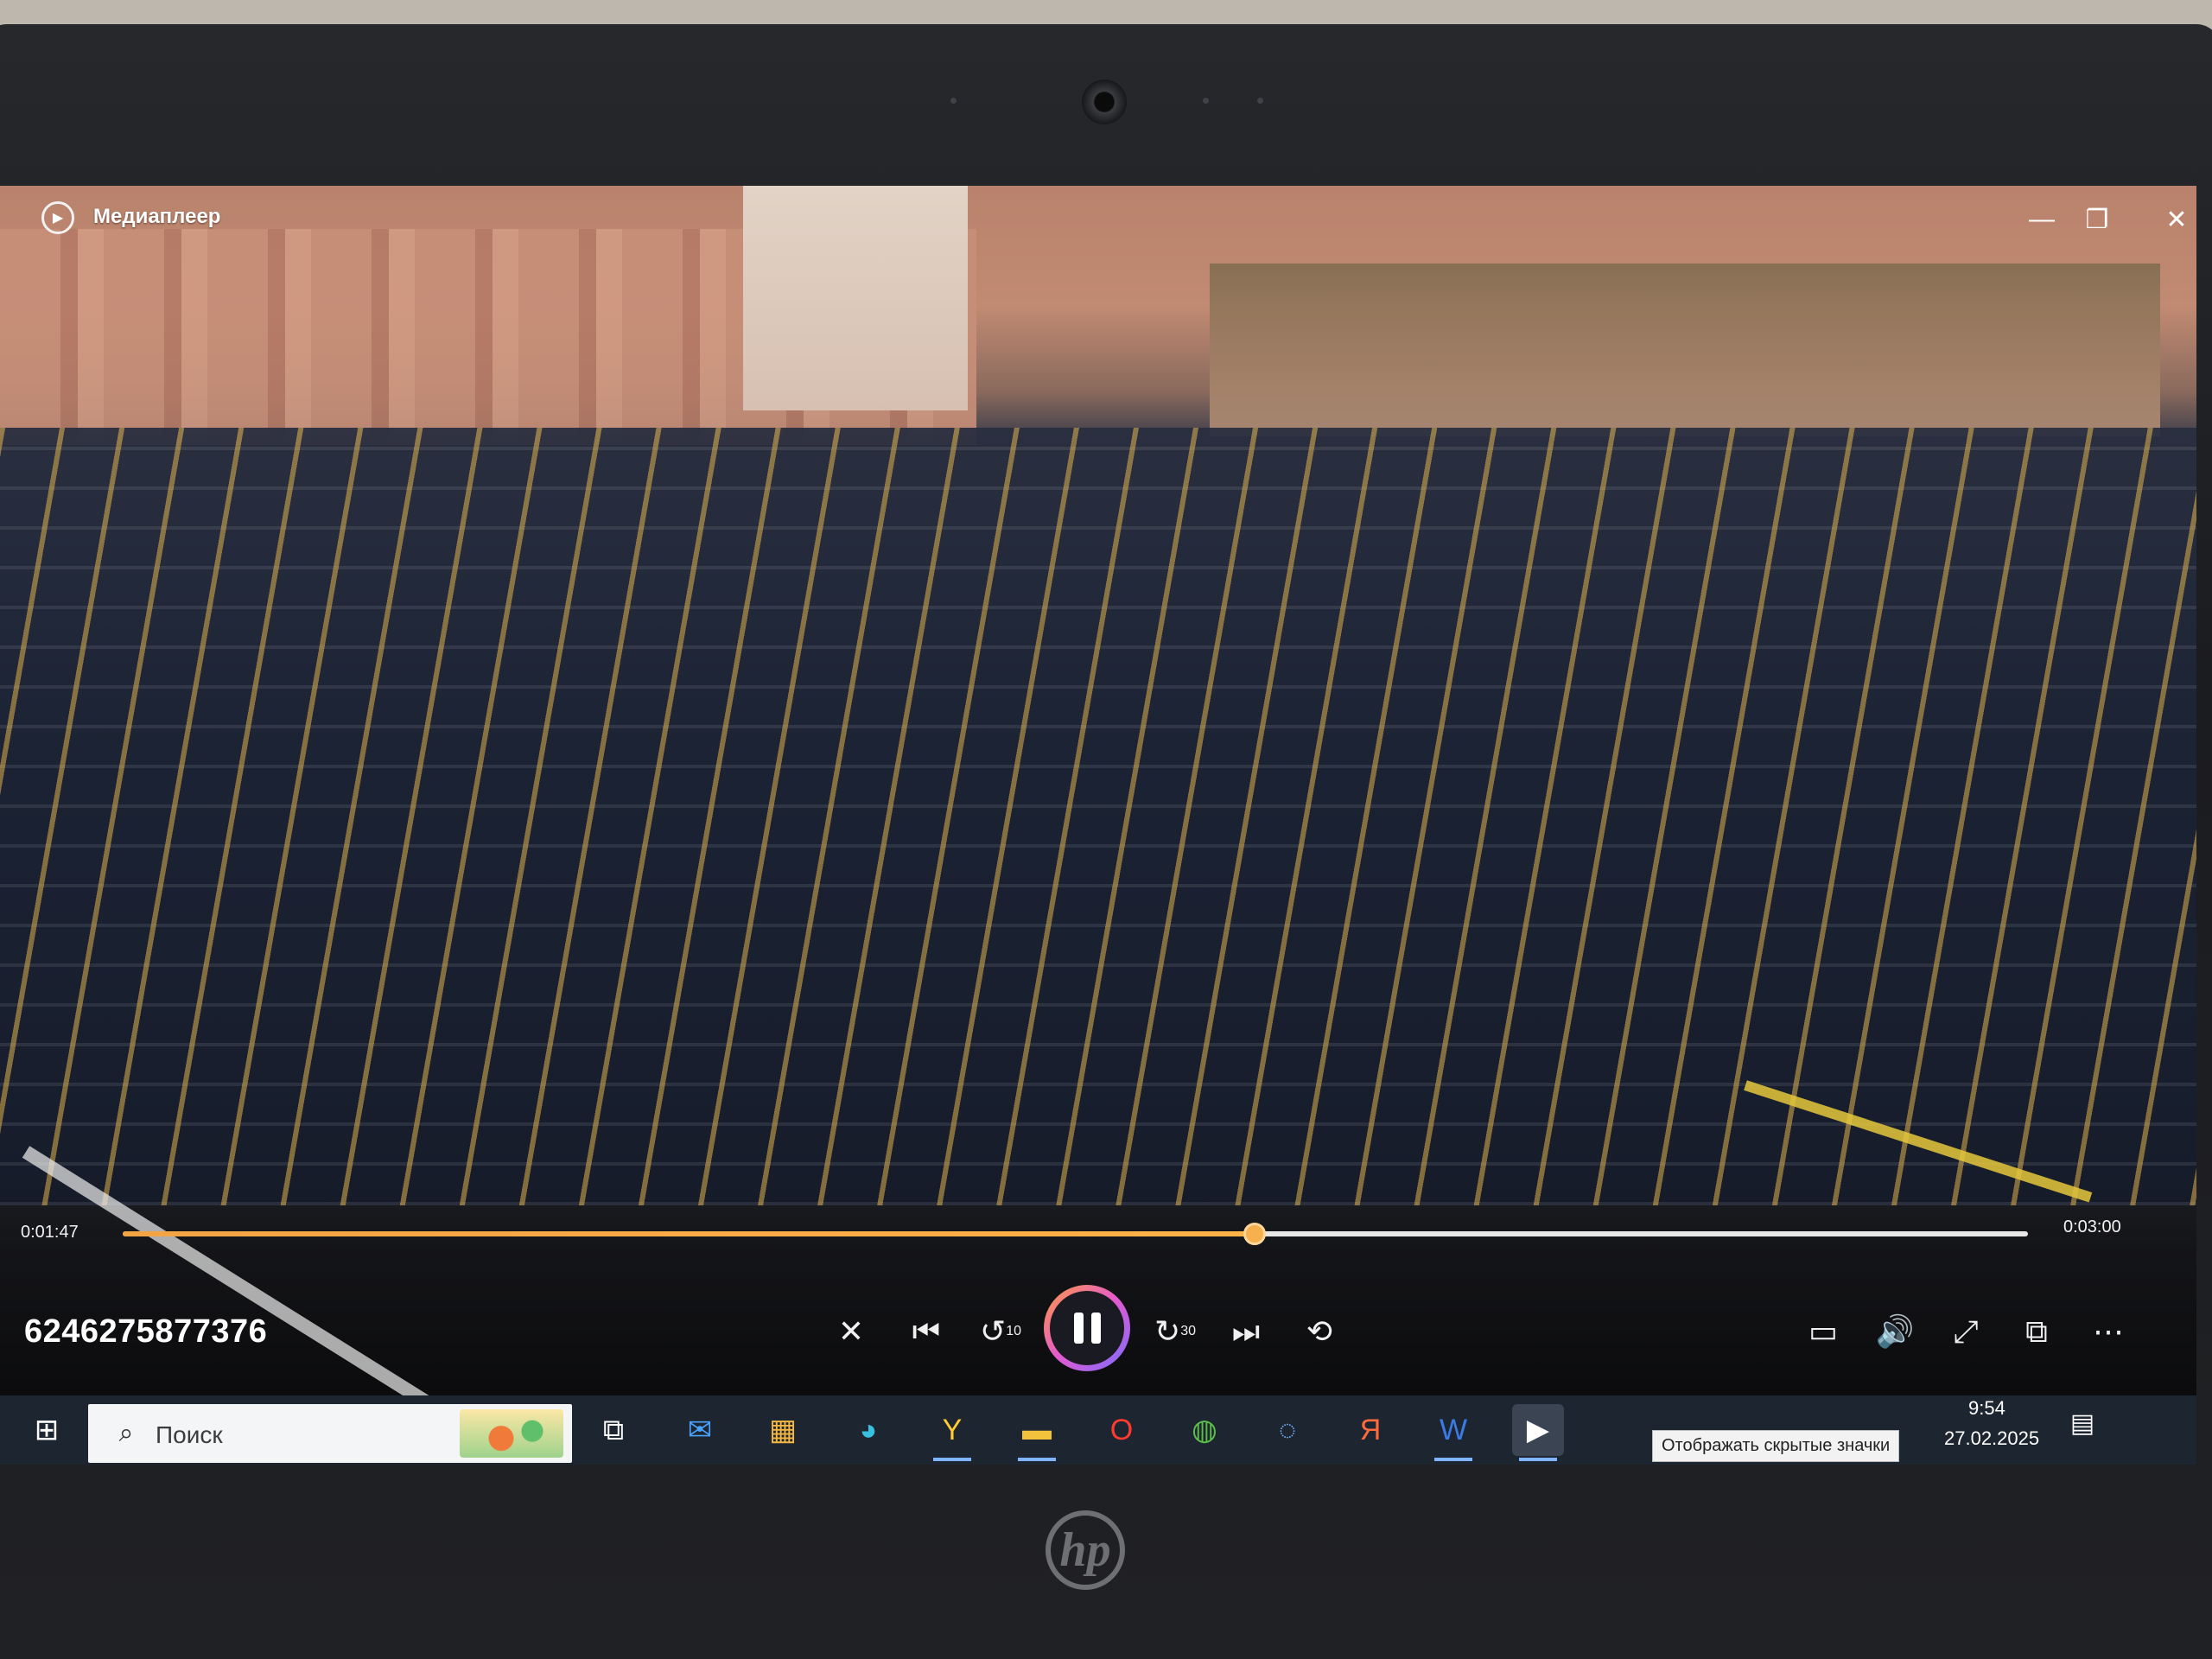 Image resolution: width=2212 pixels, height=1659 pixels. I want to click on opera-icon: O, so click(1121, 1429).